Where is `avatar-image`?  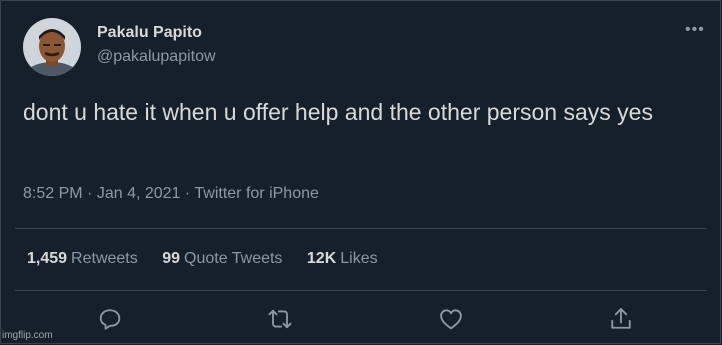
avatar-image is located at coordinates (52, 47).